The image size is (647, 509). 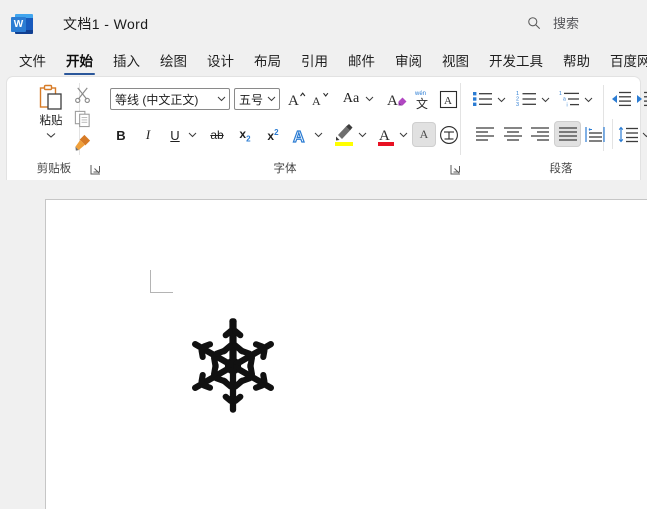 I want to click on paste-button: 粘贴, so click(x=51, y=114).